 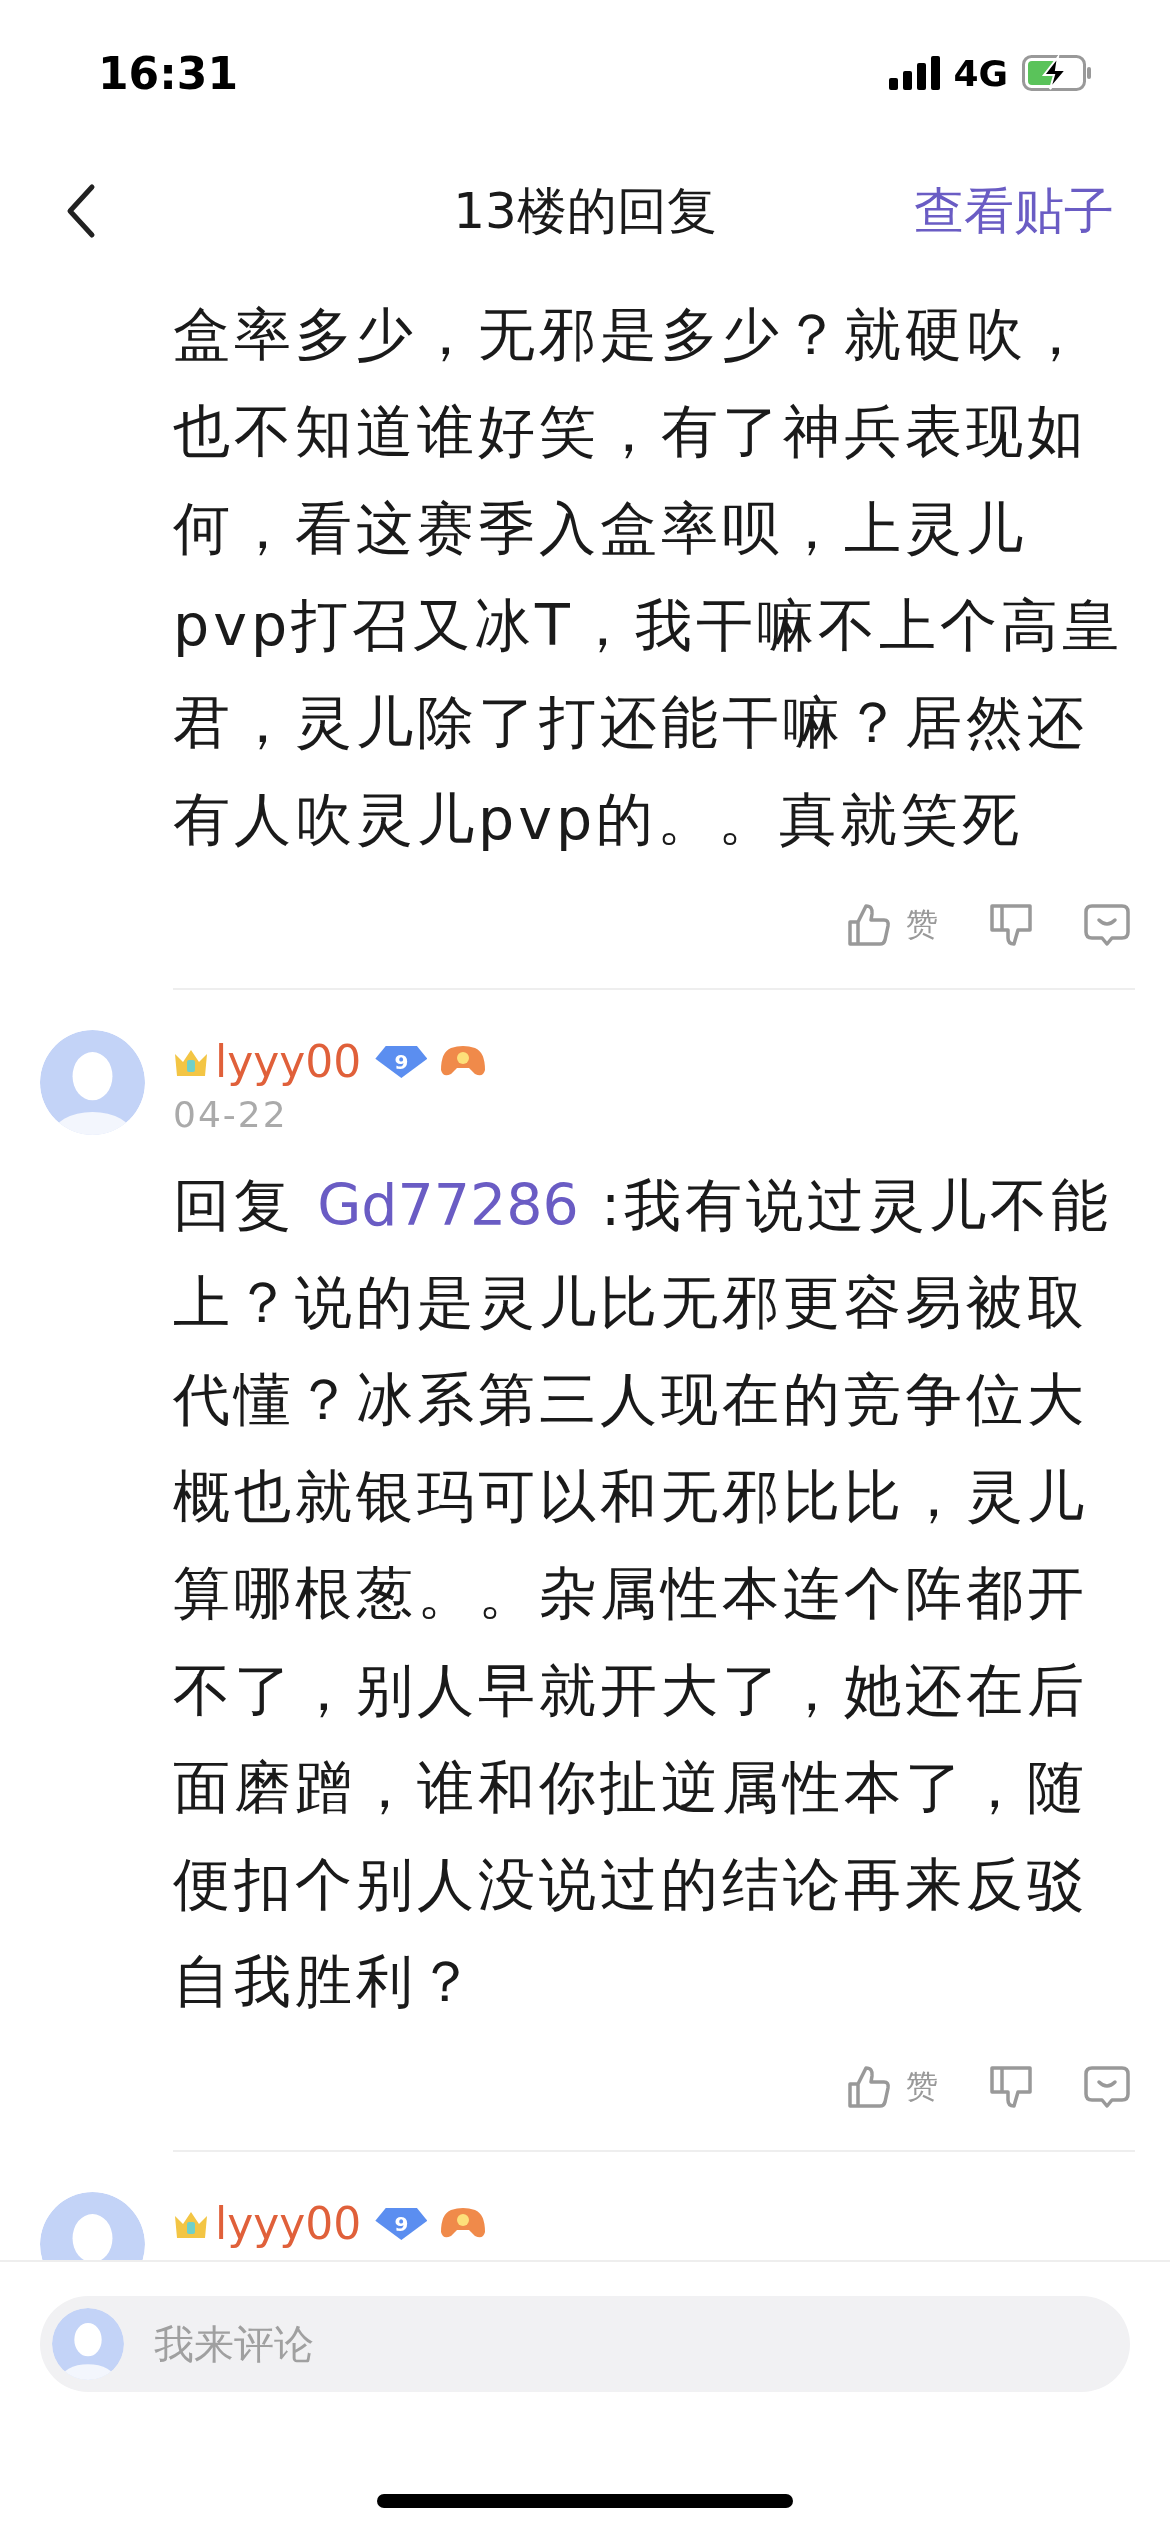 What do you see at coordinates (1014, 211) in the screenshot?
I see `view-post-link: 查看贴子` at bounding box center [1014, 211].